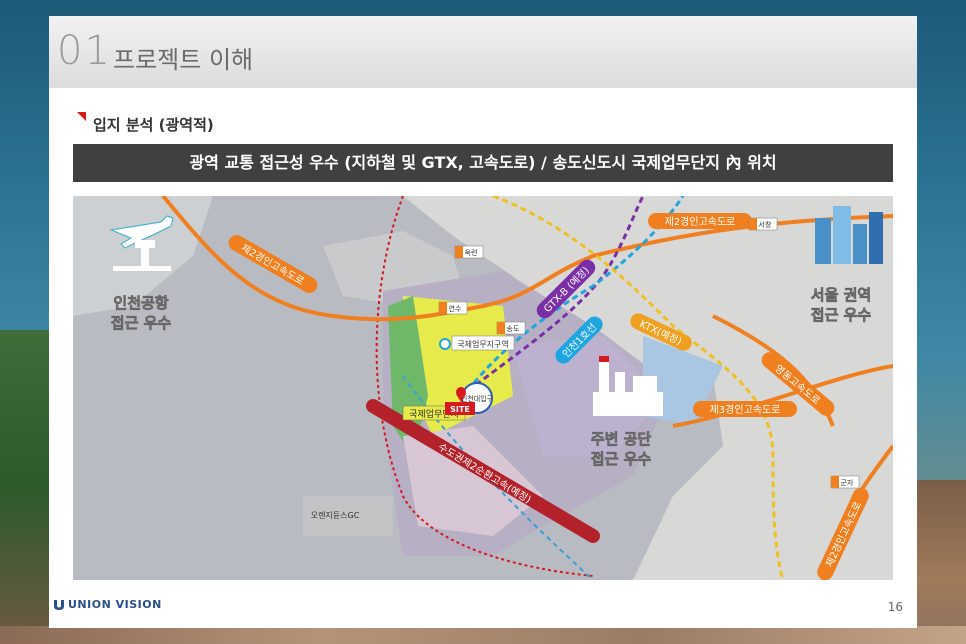  What do you see at coordinates (841, 315) in the screenshot?
I see `seoul-callout-line2: 접근 우수` at bounding box center [841, 315].